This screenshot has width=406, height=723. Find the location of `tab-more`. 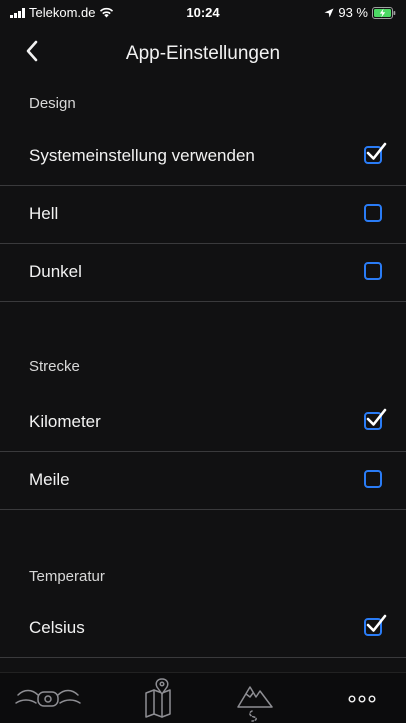

tab-more is located at coordinates (362, 698).